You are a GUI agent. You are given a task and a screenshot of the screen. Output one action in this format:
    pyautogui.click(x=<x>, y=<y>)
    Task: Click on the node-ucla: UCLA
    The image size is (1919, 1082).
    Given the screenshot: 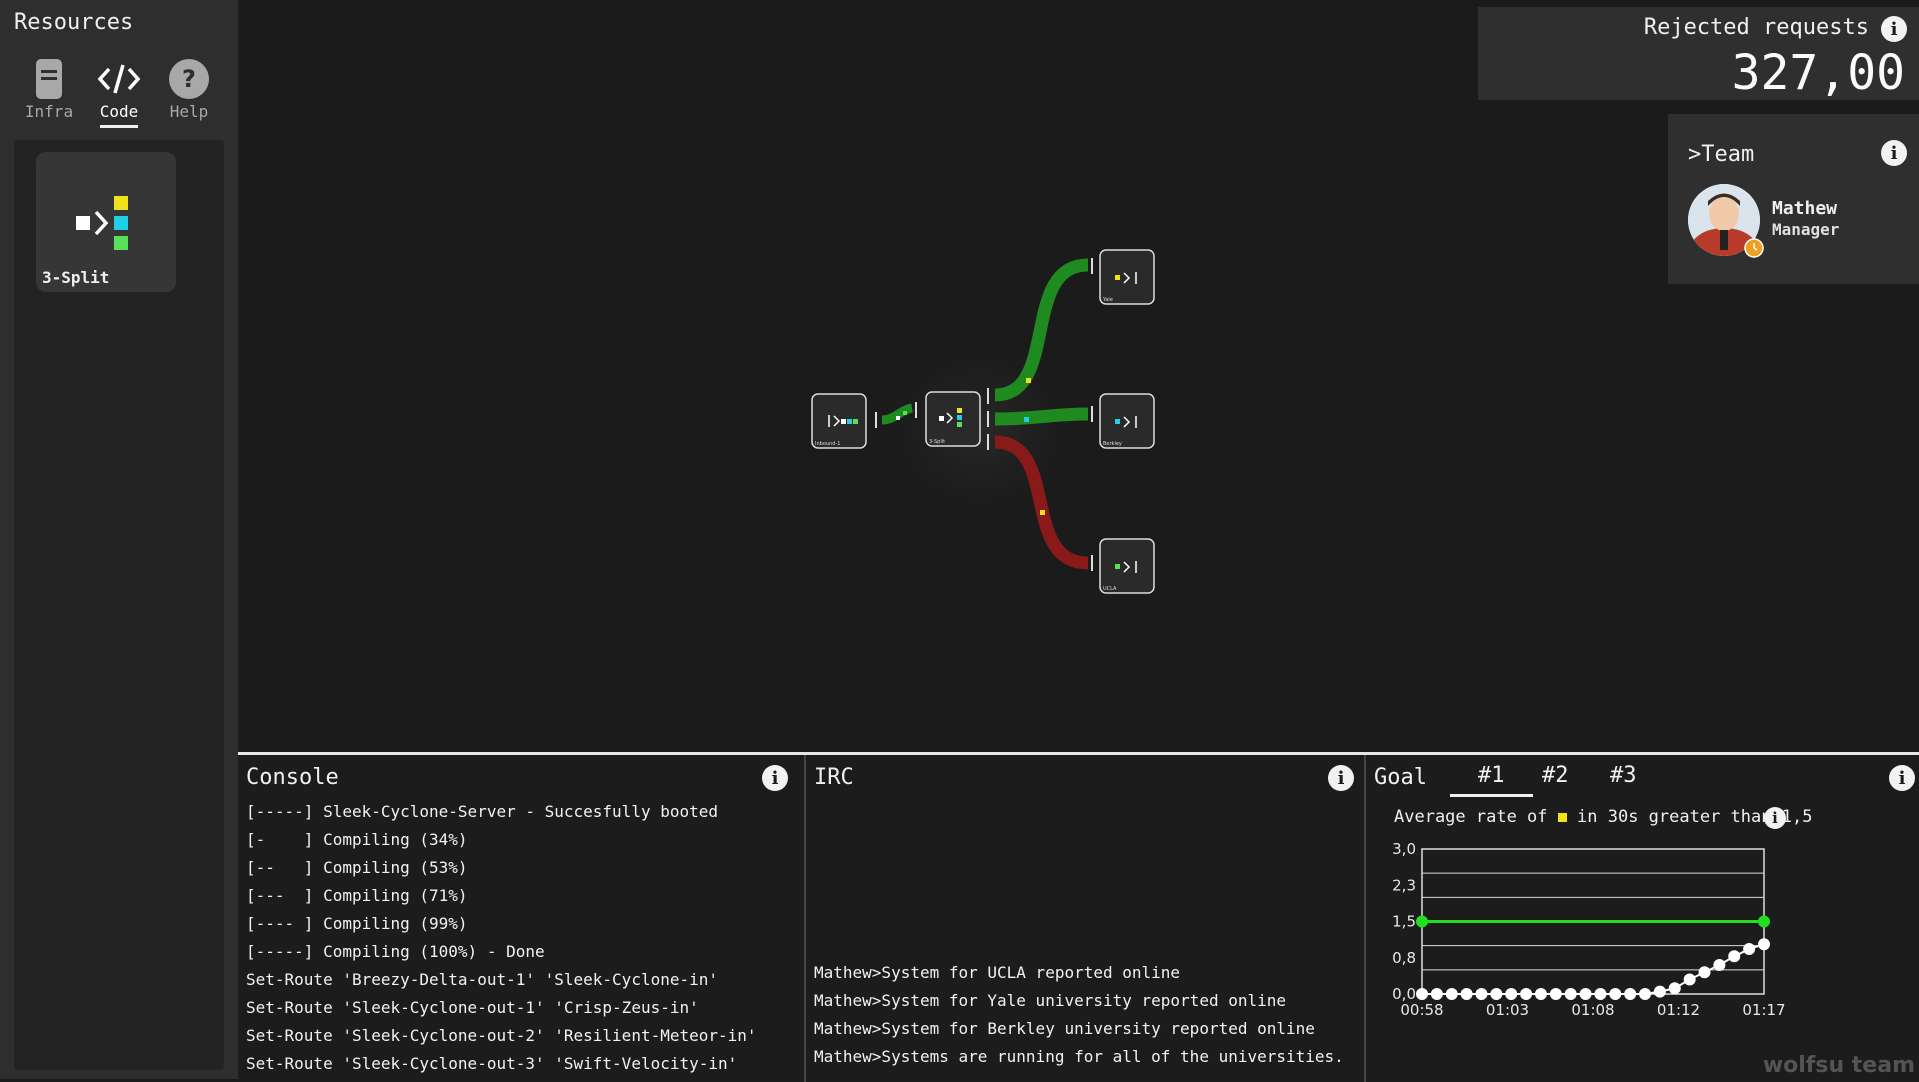 What is the action you would take?
    pyautogui.click(x=1127, y=566)
    